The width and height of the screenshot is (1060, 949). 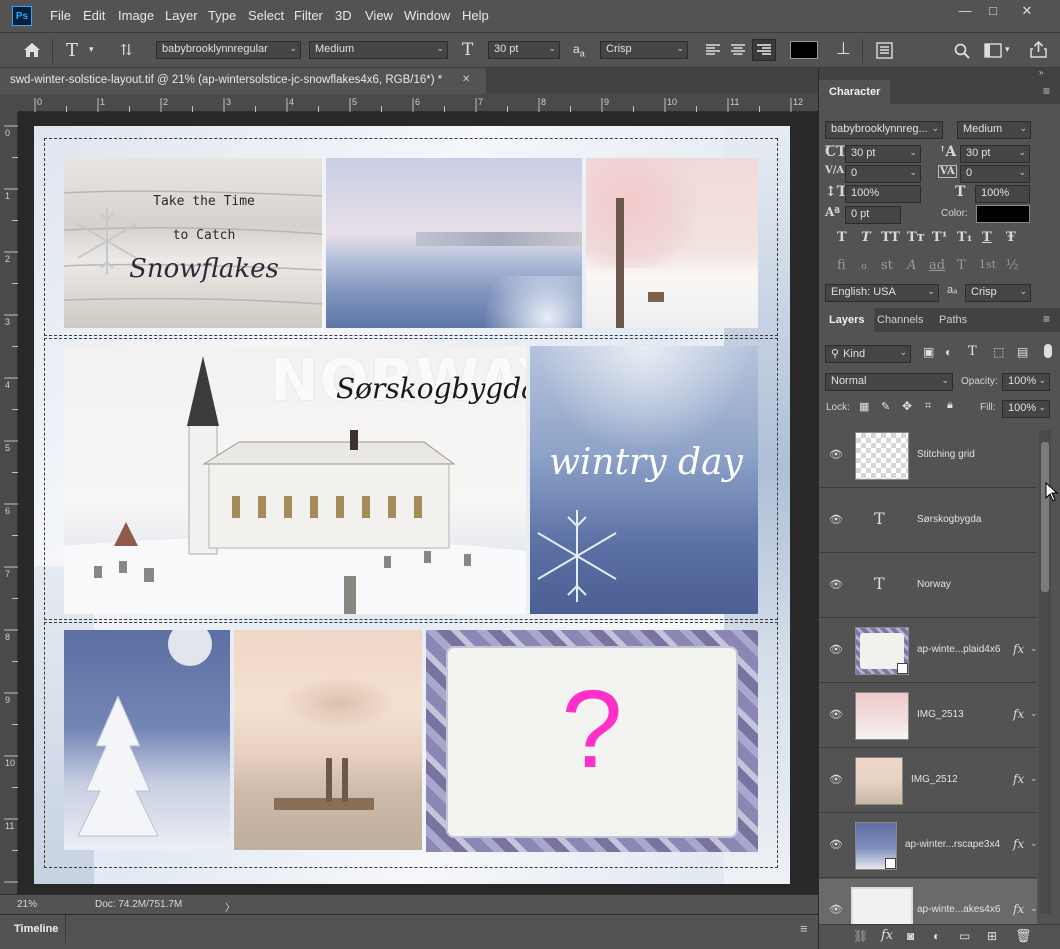 I want to click on char-tracking-select: 0 ⌄, so click(x=995, y=174).